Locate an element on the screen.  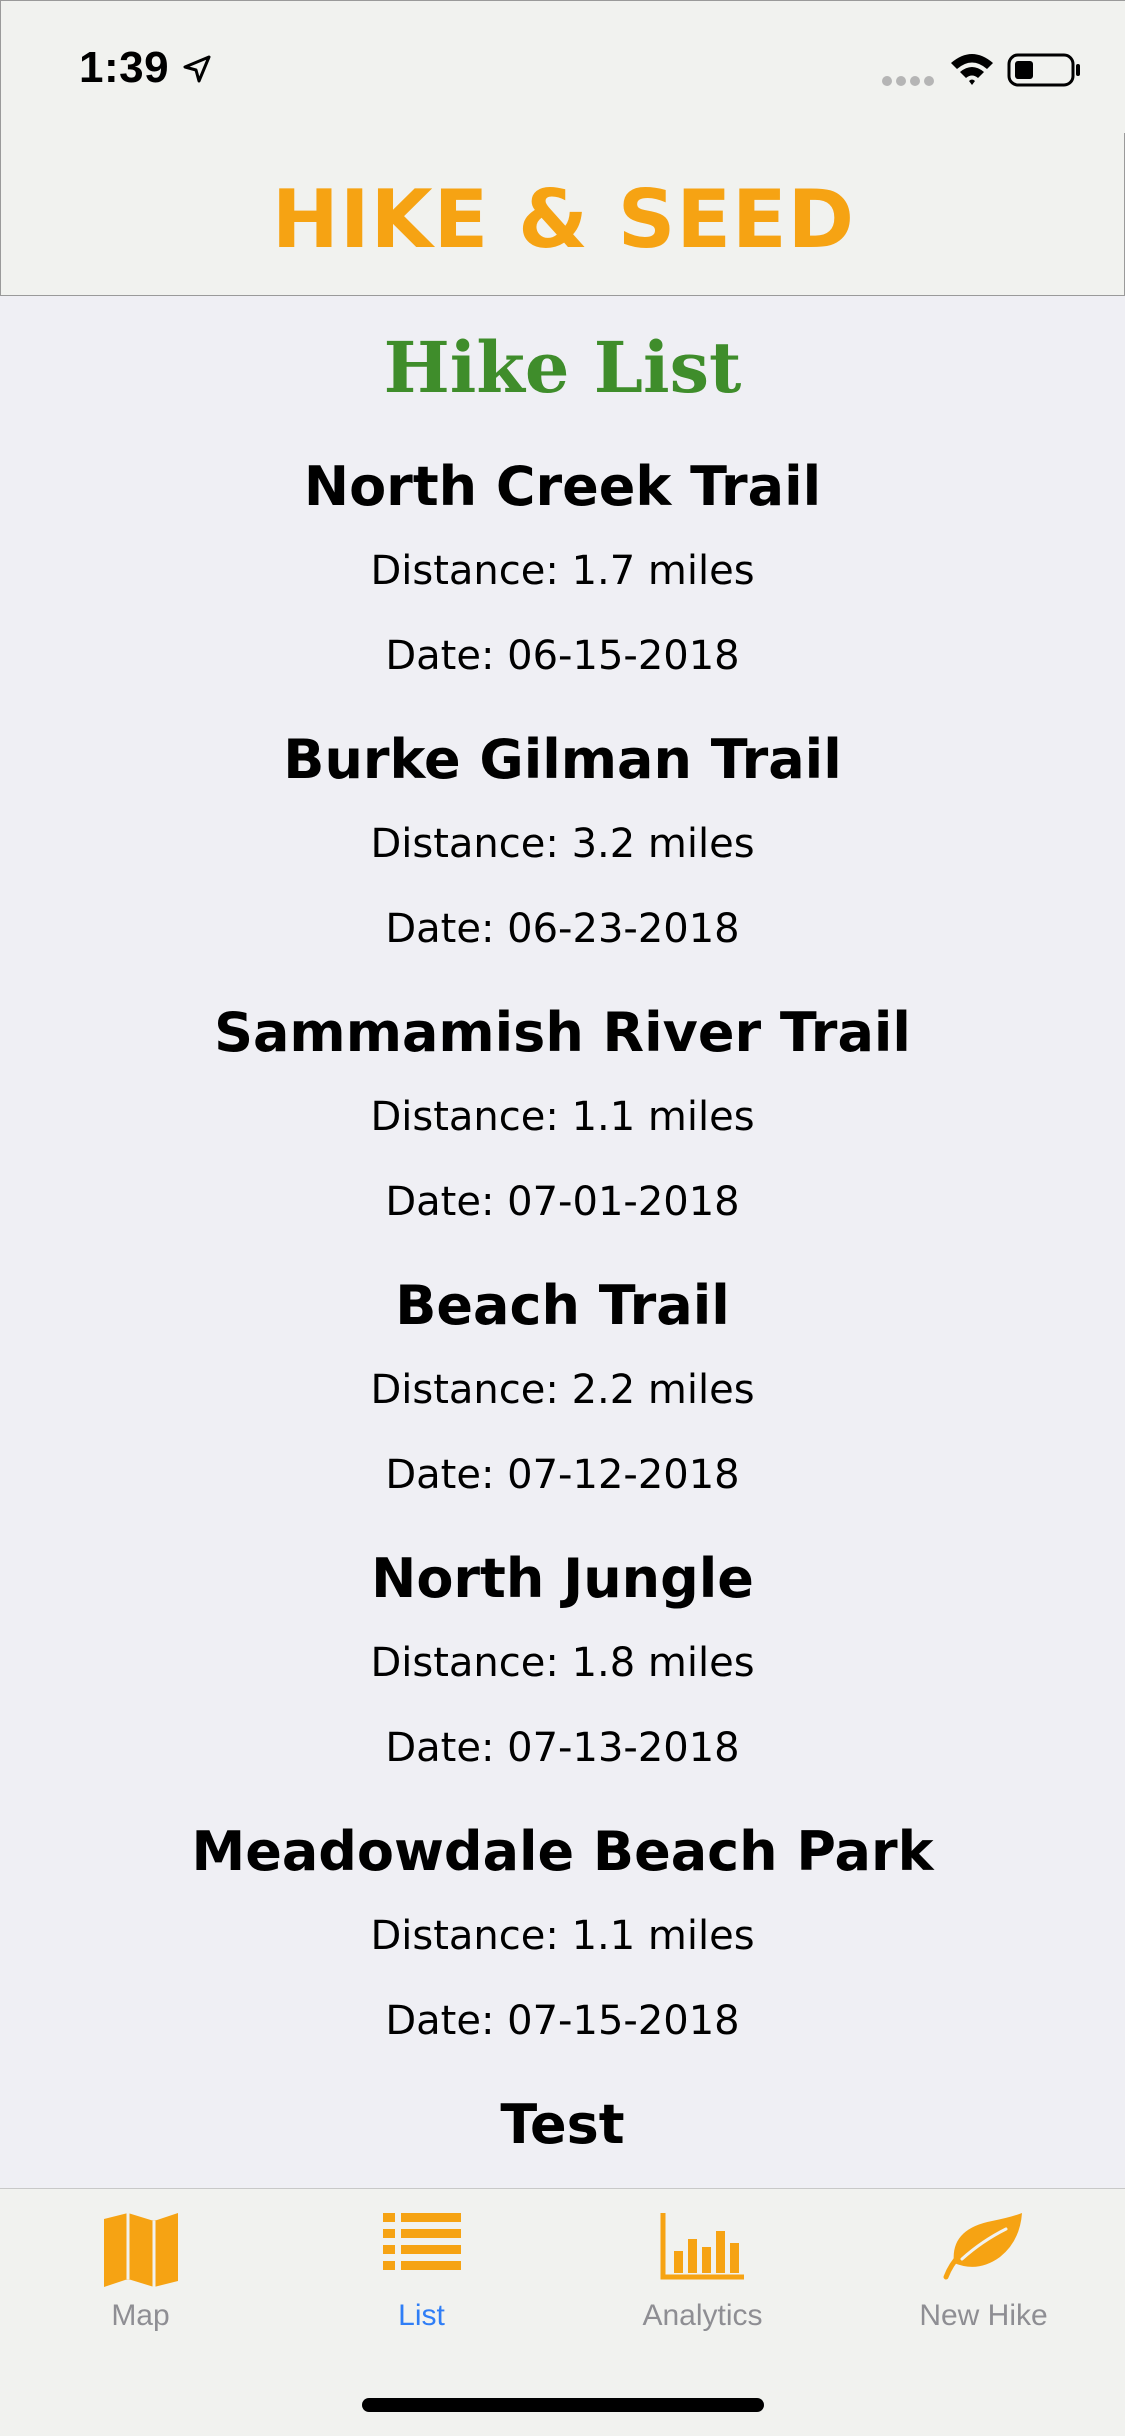
leaf-icon is located at coordinates (982, 2246).